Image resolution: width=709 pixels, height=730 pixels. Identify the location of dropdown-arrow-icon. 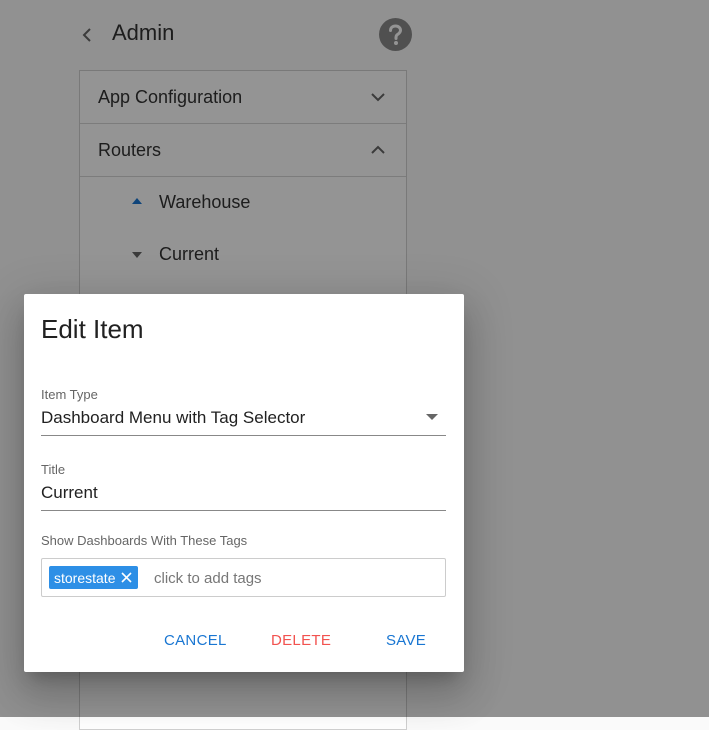
(432, 417).